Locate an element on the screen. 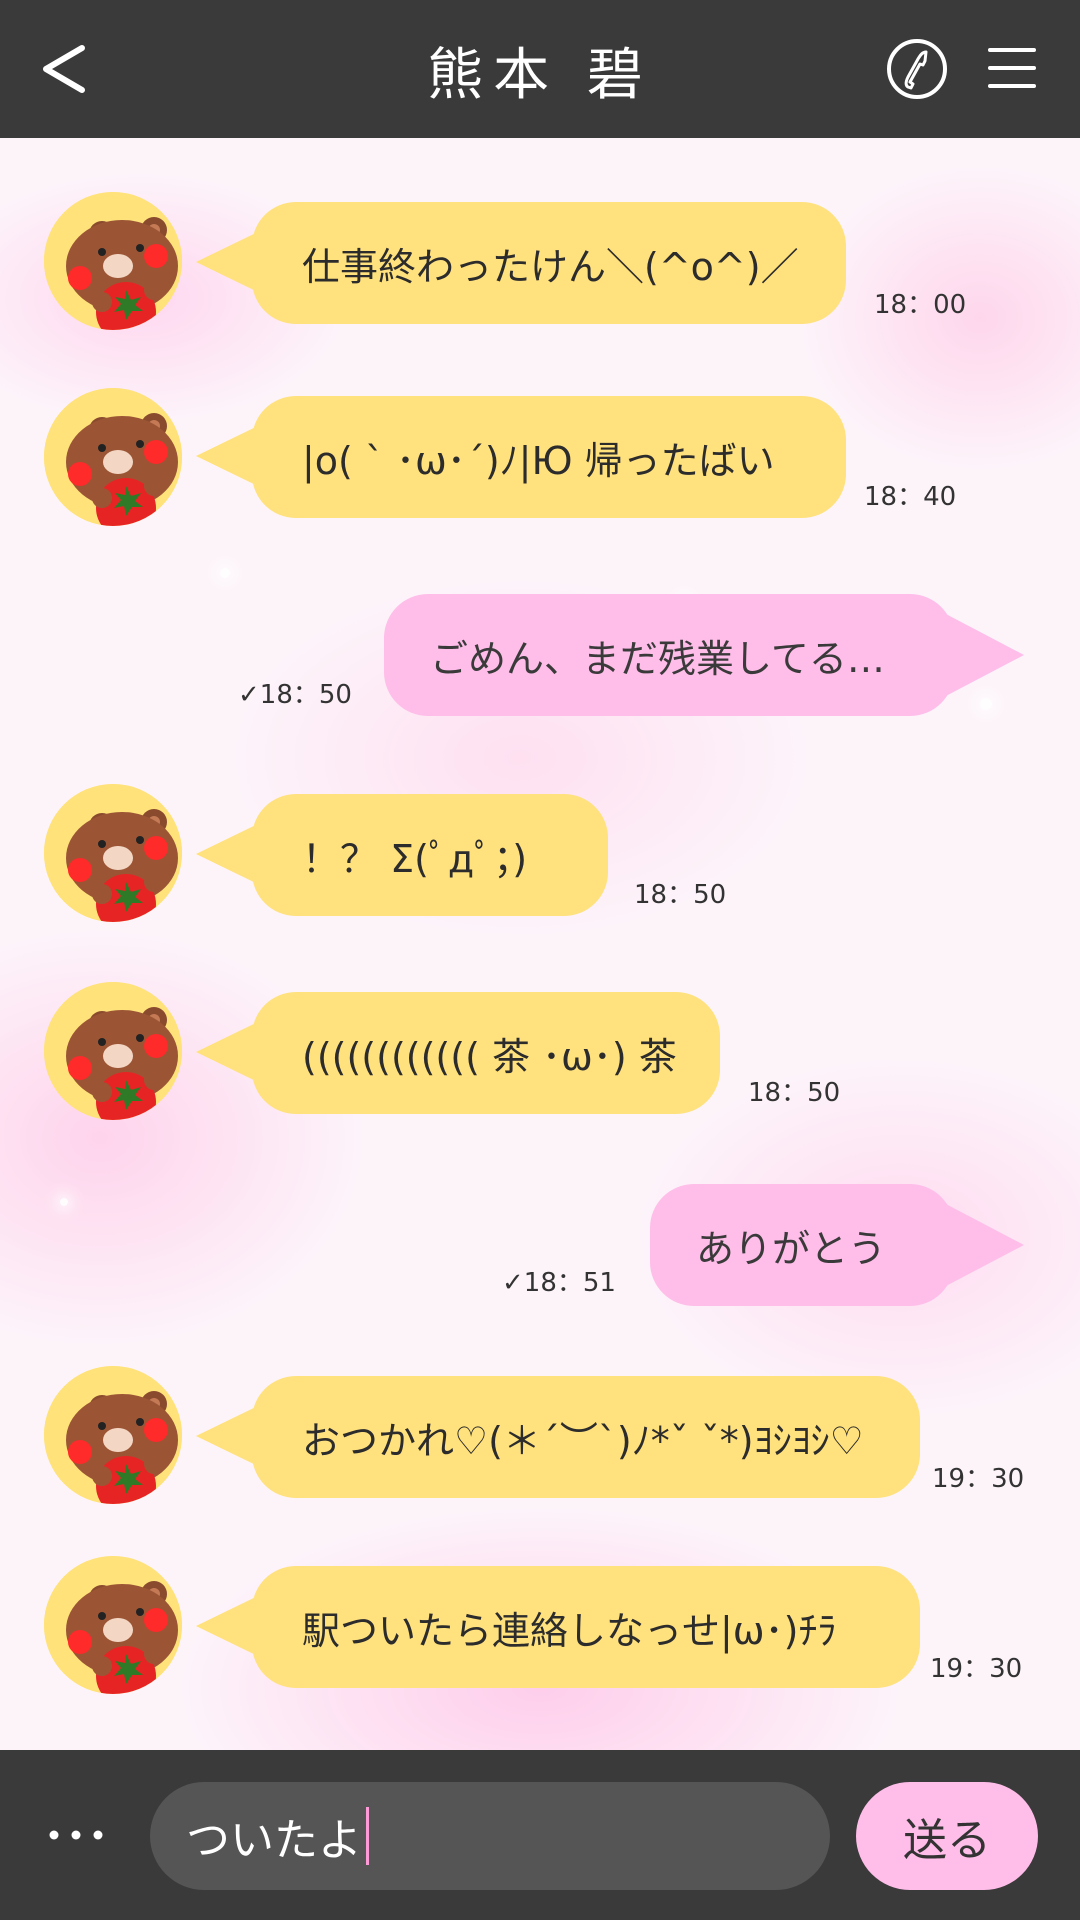 The width and height of the screenshot is (1080, 1920). incoming-message-bubble: |o( ` ･ω･´)ﾉ|Ю 帰ったばい is located at coordinates (549, 457).